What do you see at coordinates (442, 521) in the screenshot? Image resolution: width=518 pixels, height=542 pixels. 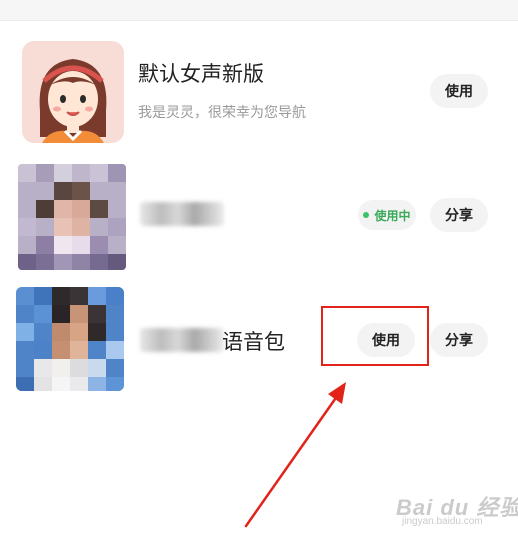 I see `watermark-url: jingyan.baidu.com` at bounding box center [442, 521].